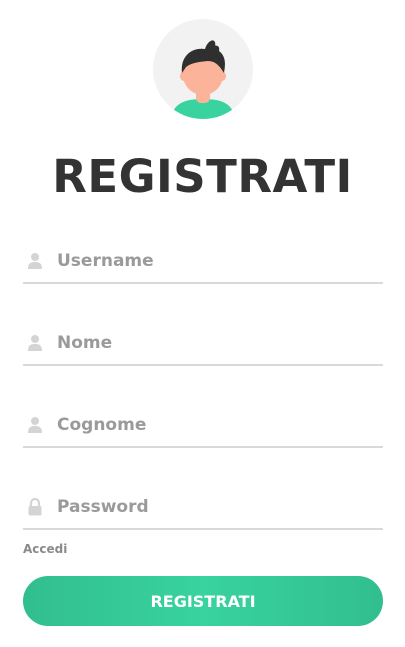 This screenshot has width=405, height=647. What do you see at coordinates (35, 507) in the screenshot?
I see `lock-icon` at bounding box center [35, 507].